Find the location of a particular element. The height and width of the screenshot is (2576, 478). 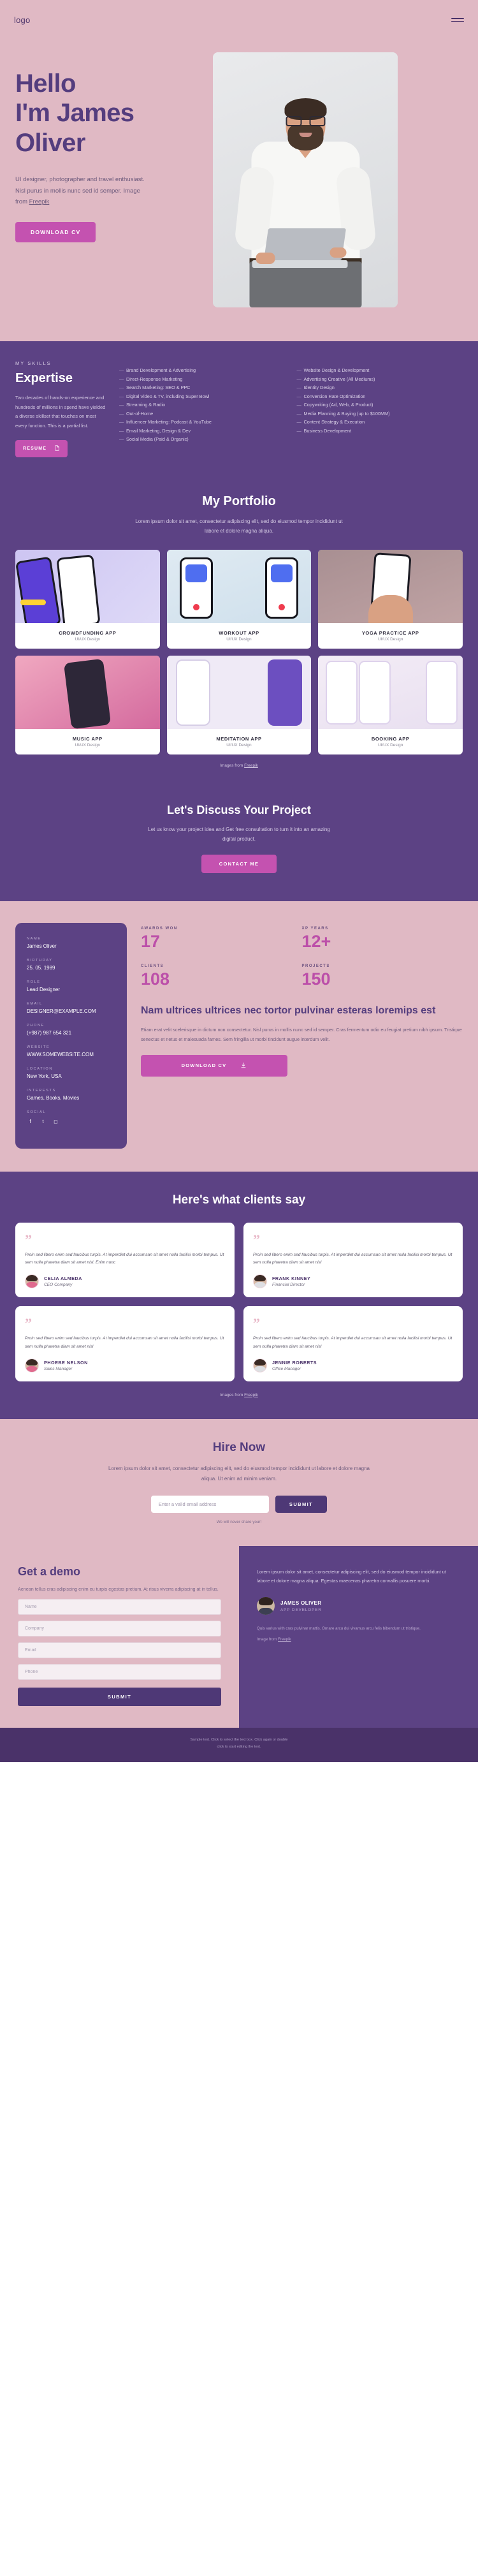

demo-credit: Image from Freepik is located at coordinates (358, 1639).